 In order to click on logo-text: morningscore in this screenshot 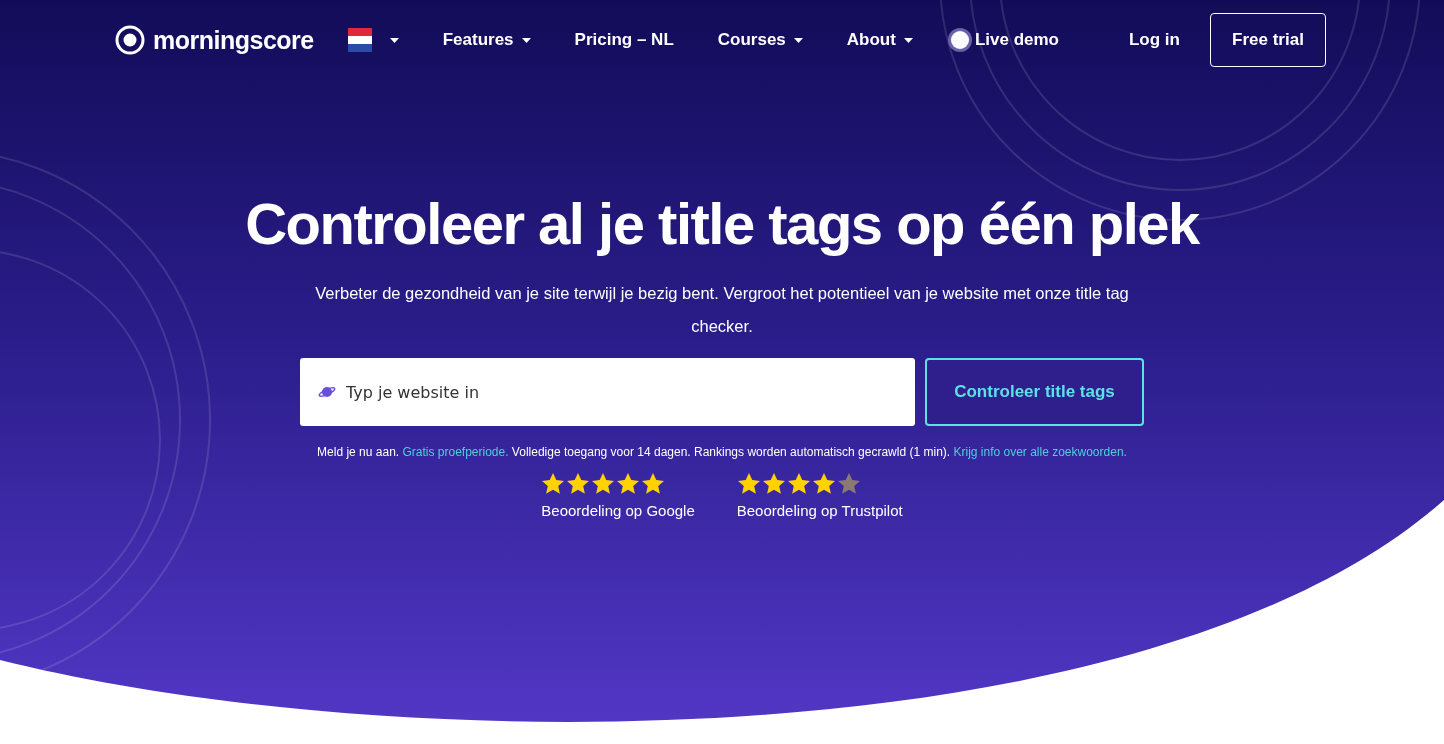, I will do `click(233, 40)`.